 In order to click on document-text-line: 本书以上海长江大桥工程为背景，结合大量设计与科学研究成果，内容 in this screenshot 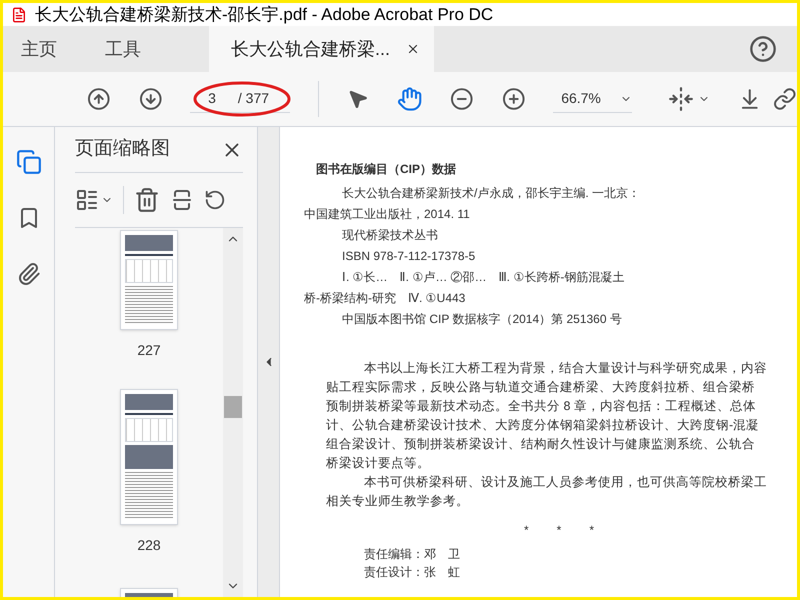, I will do `click(565, 368)`.